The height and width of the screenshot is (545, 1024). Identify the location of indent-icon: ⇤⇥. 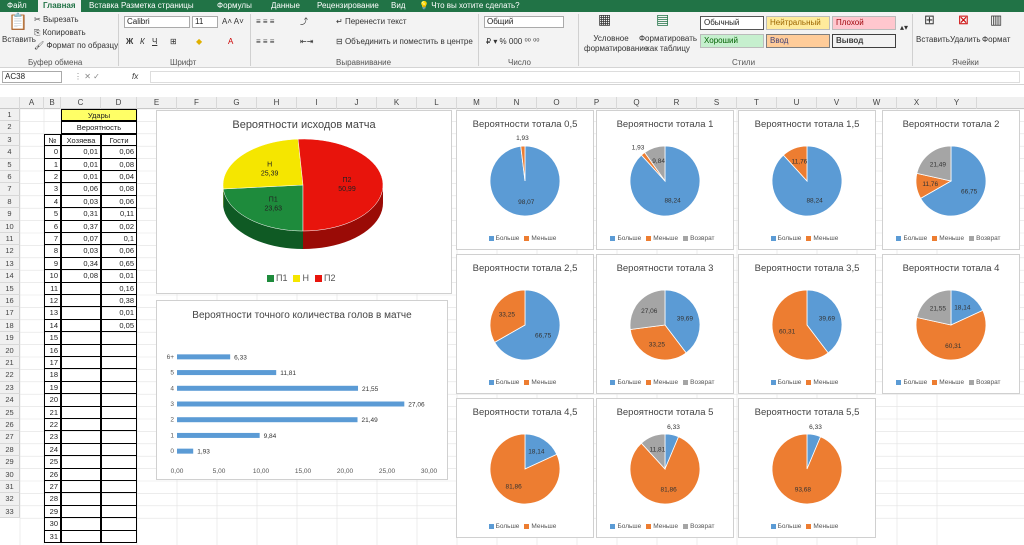
(306, 41).